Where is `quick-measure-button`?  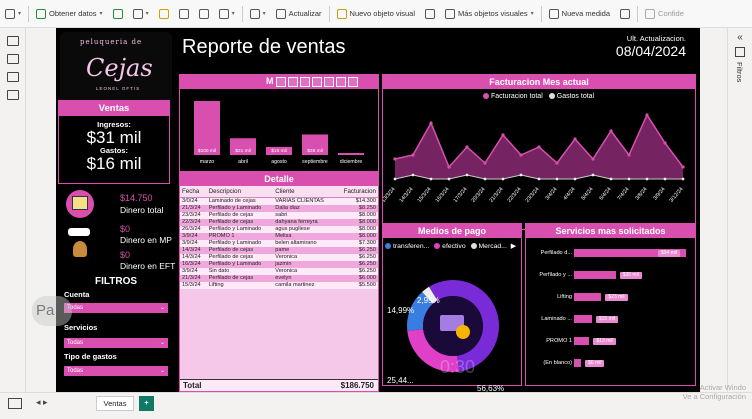 quick-measure-button is located at coordinates (625, 14).